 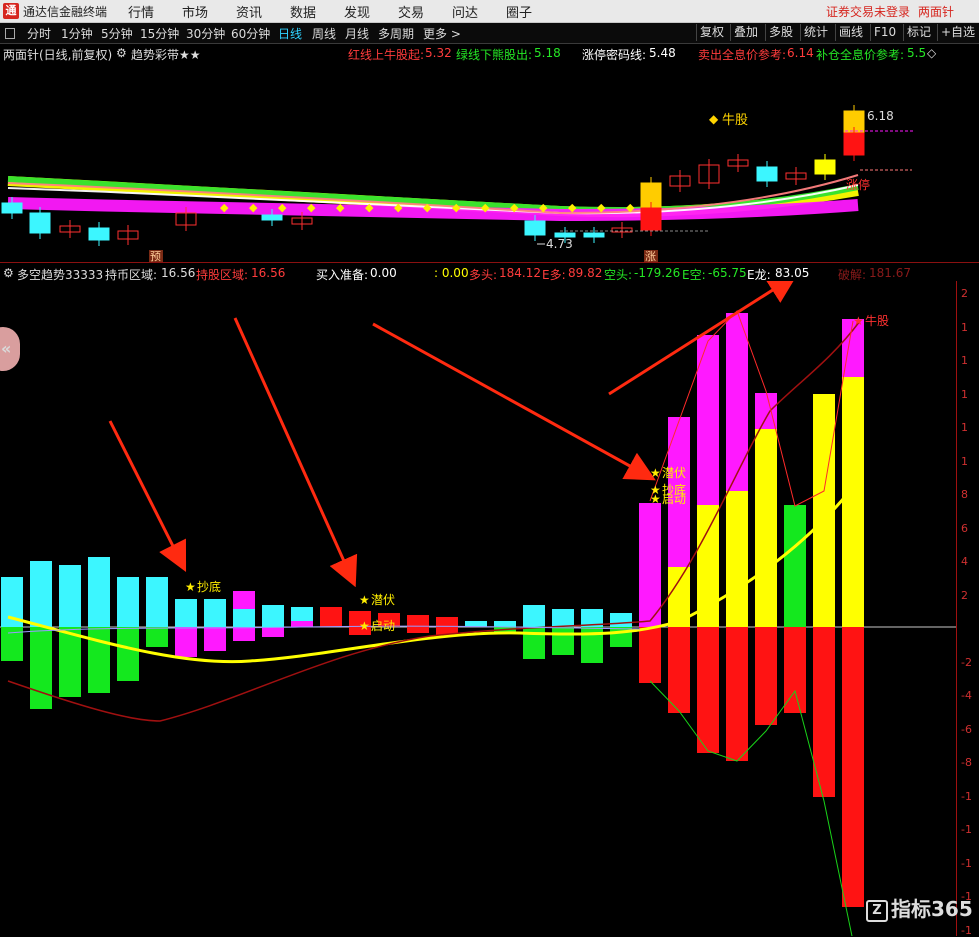 What do you see at coordinates (815, 32) in the screenshot?
I see `stats-button: 统计` at bounding box center [815, 32].